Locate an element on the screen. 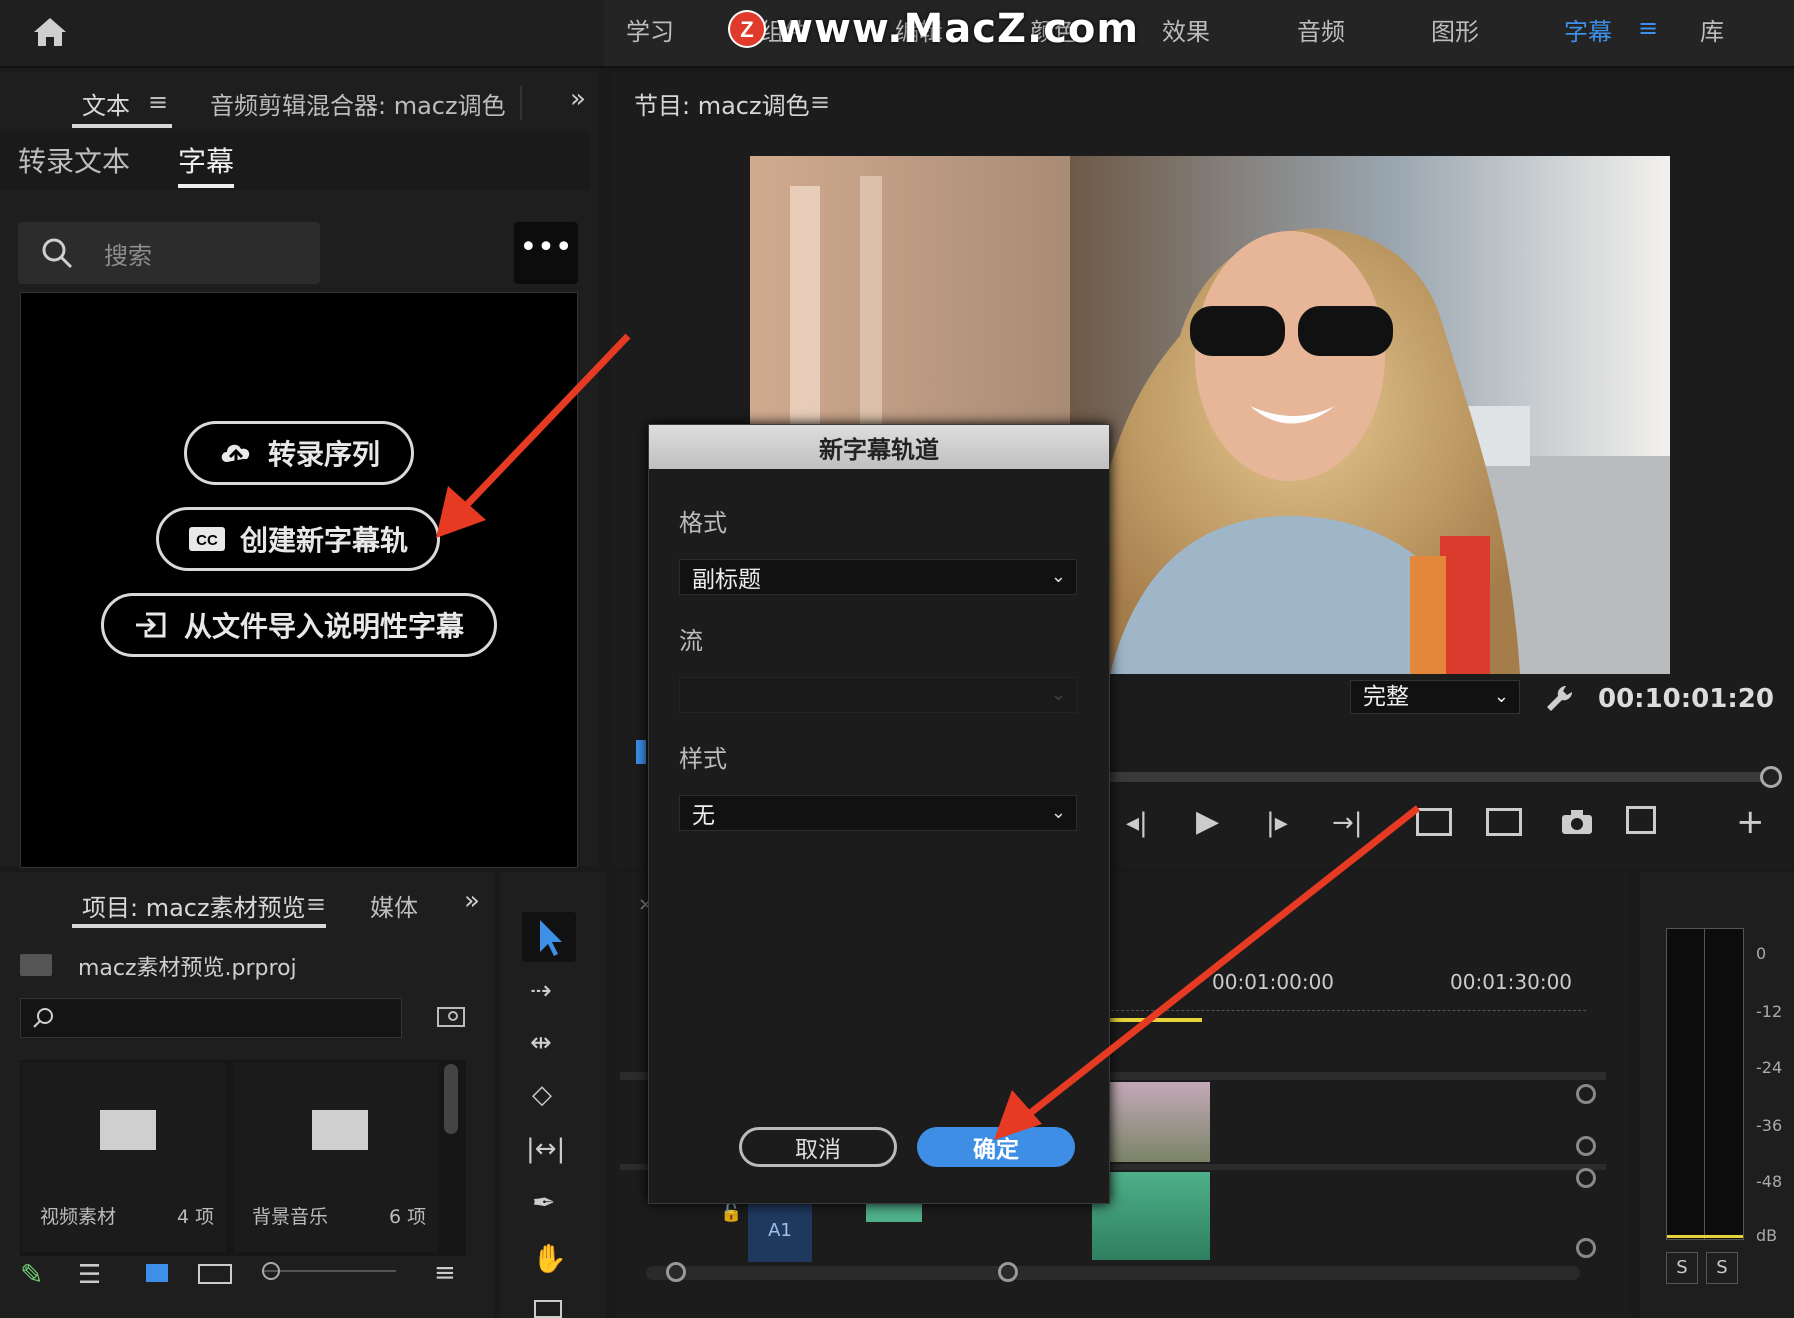 Image resolution: width=1794 pixels, height=1318 pixels. bin-count: 4 项 is located at coordinates (196, 1217).